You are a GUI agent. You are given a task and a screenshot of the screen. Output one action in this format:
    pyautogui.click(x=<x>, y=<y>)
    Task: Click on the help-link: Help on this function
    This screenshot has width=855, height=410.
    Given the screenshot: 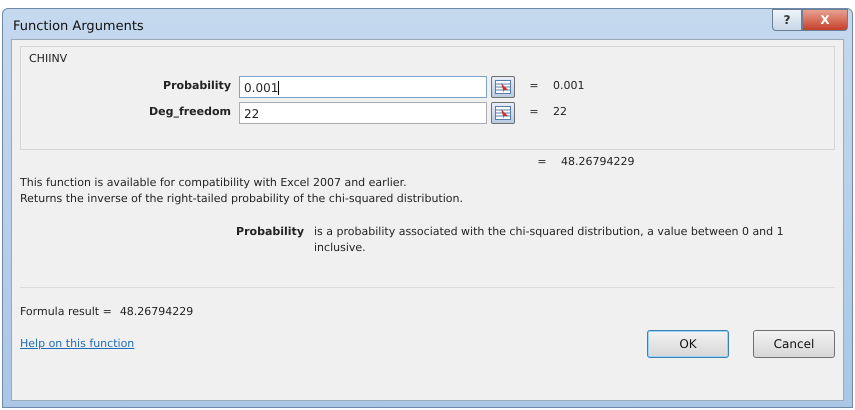 What is the action you would take?
    pyautogui.click(x=77, y=344)
    